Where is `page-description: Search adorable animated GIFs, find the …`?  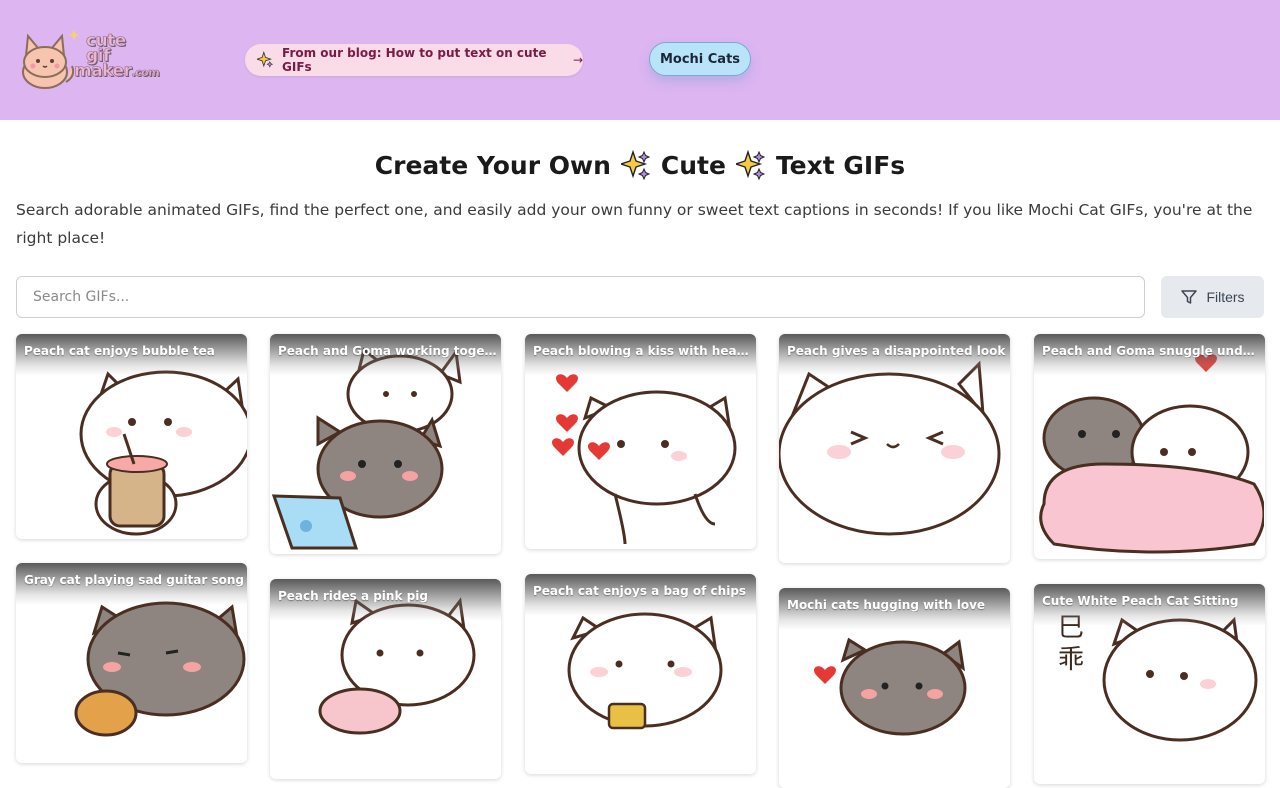 page-description: Search adorable animated GIFs, find the … is located at coordinates (634, 224).